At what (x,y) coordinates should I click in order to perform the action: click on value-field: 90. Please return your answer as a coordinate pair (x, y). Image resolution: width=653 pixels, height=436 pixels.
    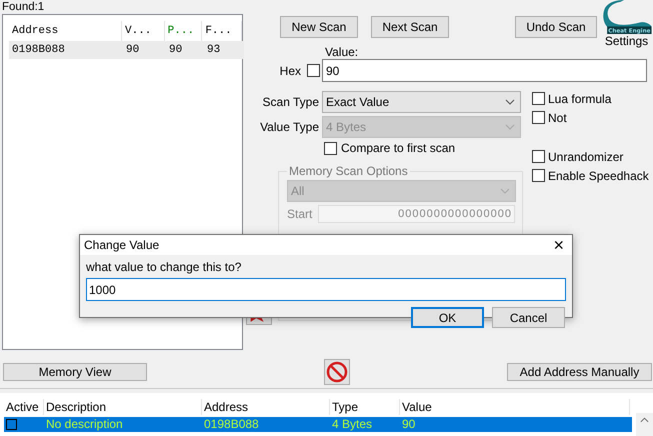
    Looking at the image, I should click on (484, 70).